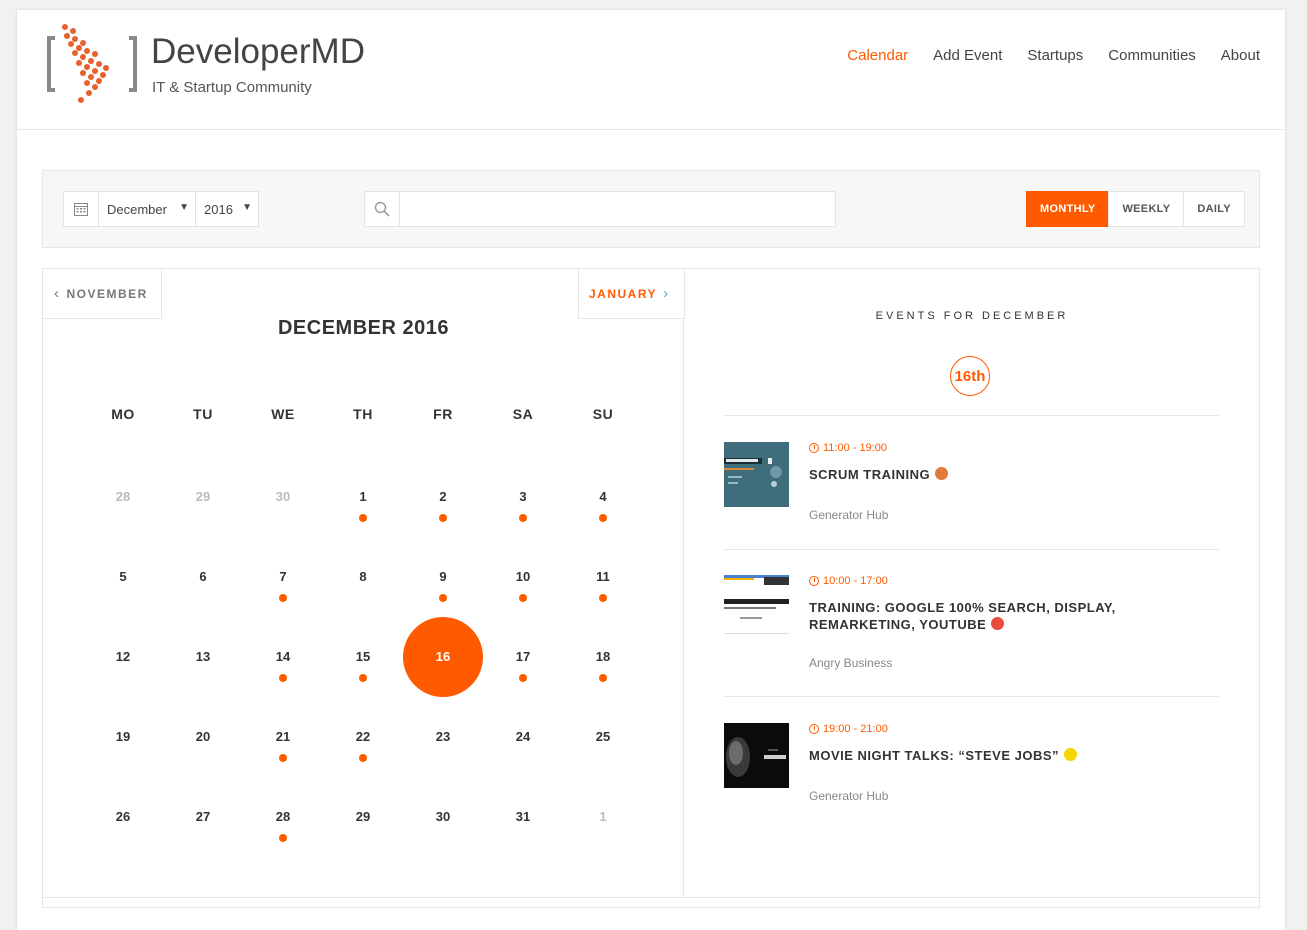  What do you see at coordinates (967, 55) in the screenshot?
I see `nav-add-event: Add Event` at bounding box center [967, 55].